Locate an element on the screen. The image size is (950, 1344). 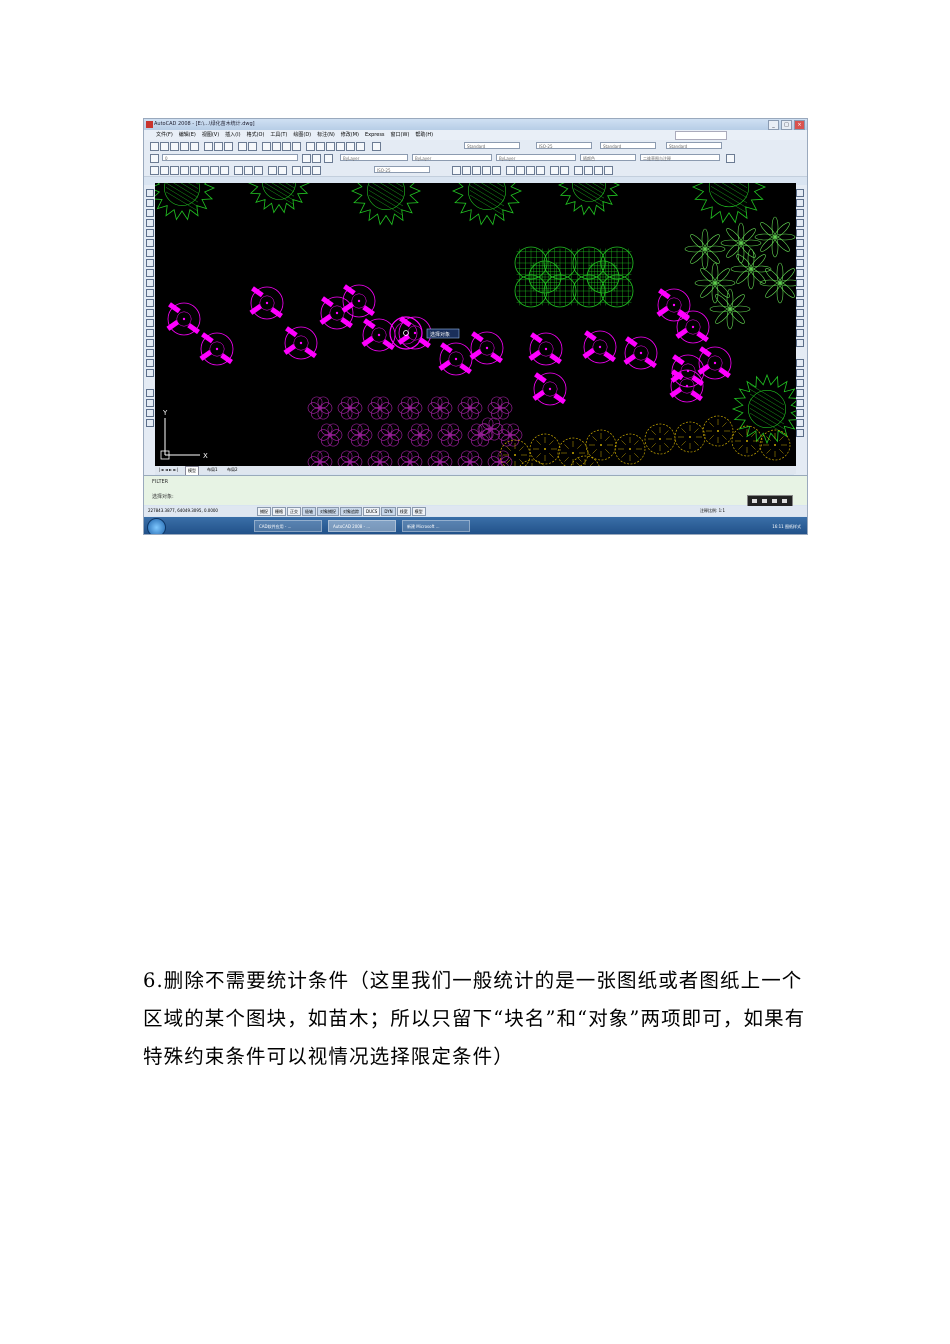
layer-manager-icon is located at coordinates (154, 158).